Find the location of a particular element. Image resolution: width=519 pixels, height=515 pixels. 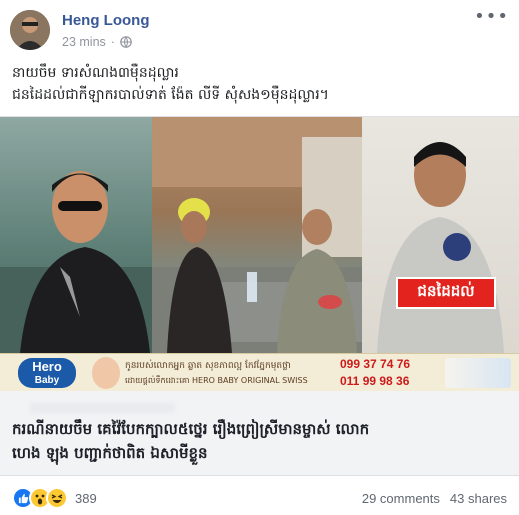

photo-panel-suspect is located at coordinates (440, 235).